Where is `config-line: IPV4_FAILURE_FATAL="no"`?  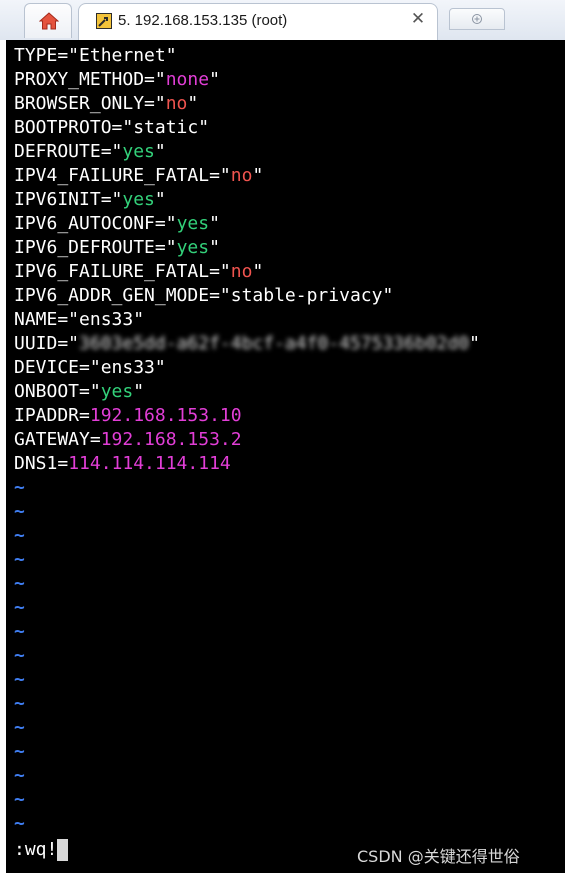 config-line: IPV4_FAILURE_FATAL="no" is located at coordinates (139, 175).